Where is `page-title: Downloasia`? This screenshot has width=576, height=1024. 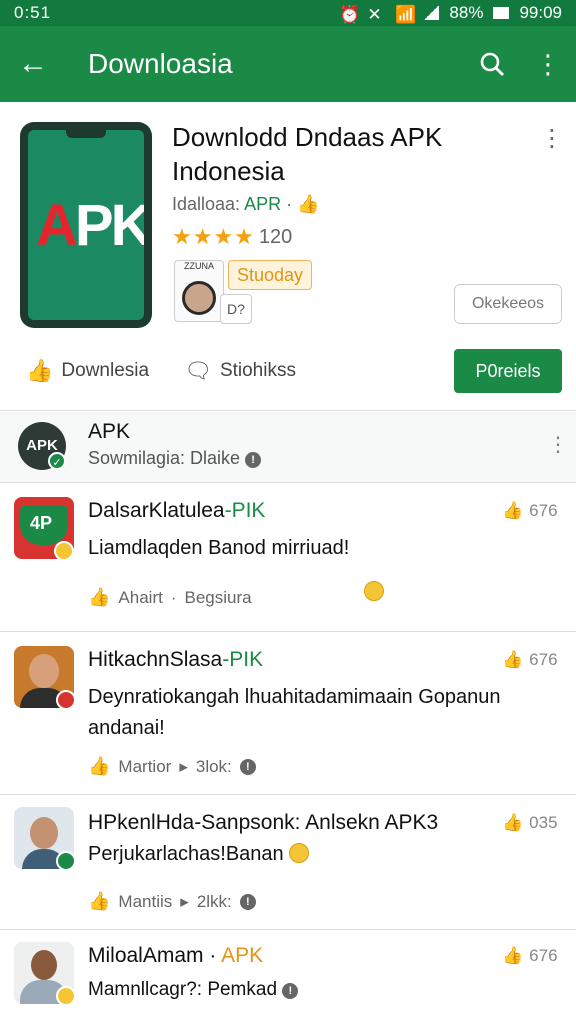
page-title: Downloasia is located at coordinates (160, 63).